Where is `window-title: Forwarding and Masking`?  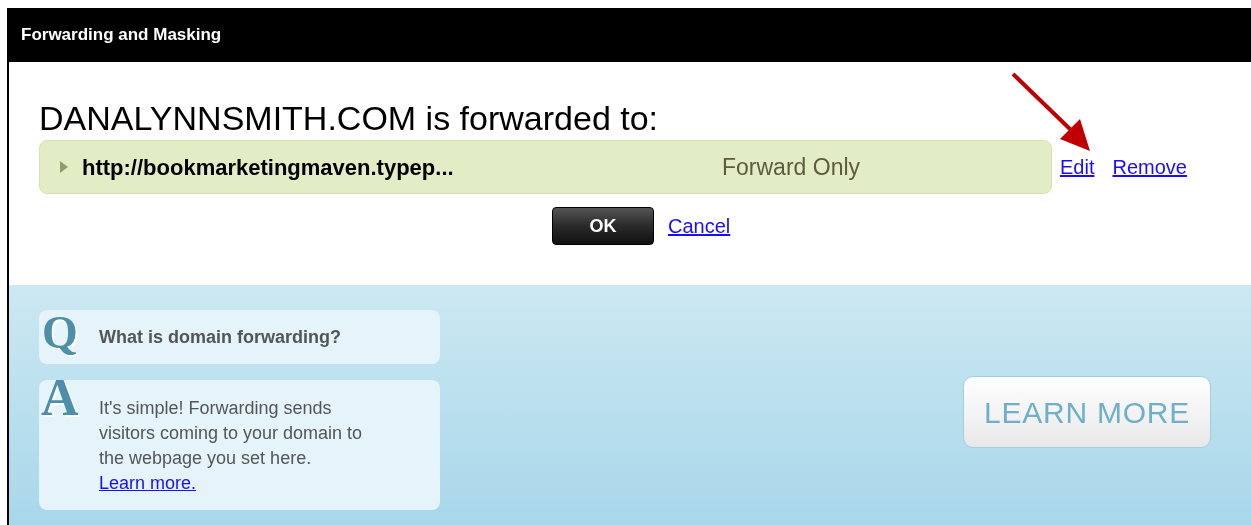
window-title: Forwarding and Masking is located at coordinates (121, 35).